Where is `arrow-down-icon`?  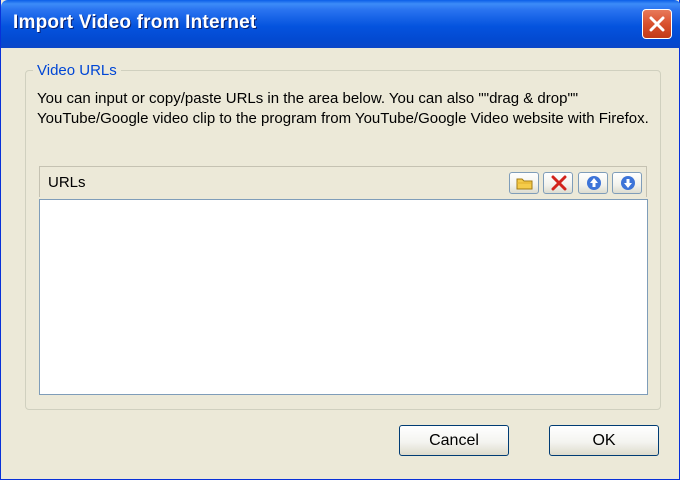 arrow-down-icon is located at coordinates (628, 183).